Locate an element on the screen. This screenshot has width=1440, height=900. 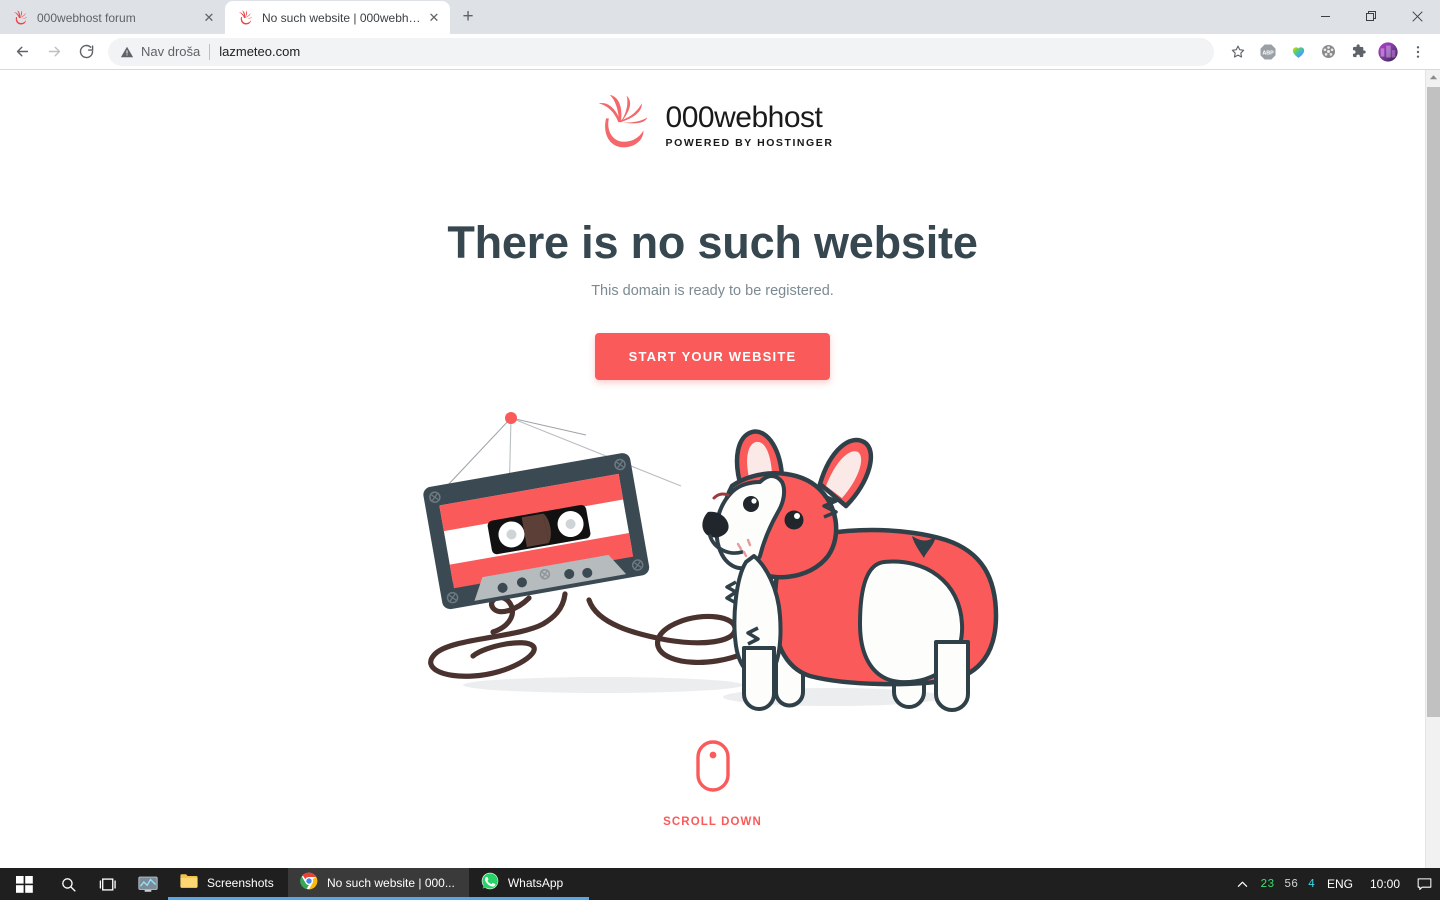
address-bar-url: lazmeteo.com is located at coordinates (260, 51).